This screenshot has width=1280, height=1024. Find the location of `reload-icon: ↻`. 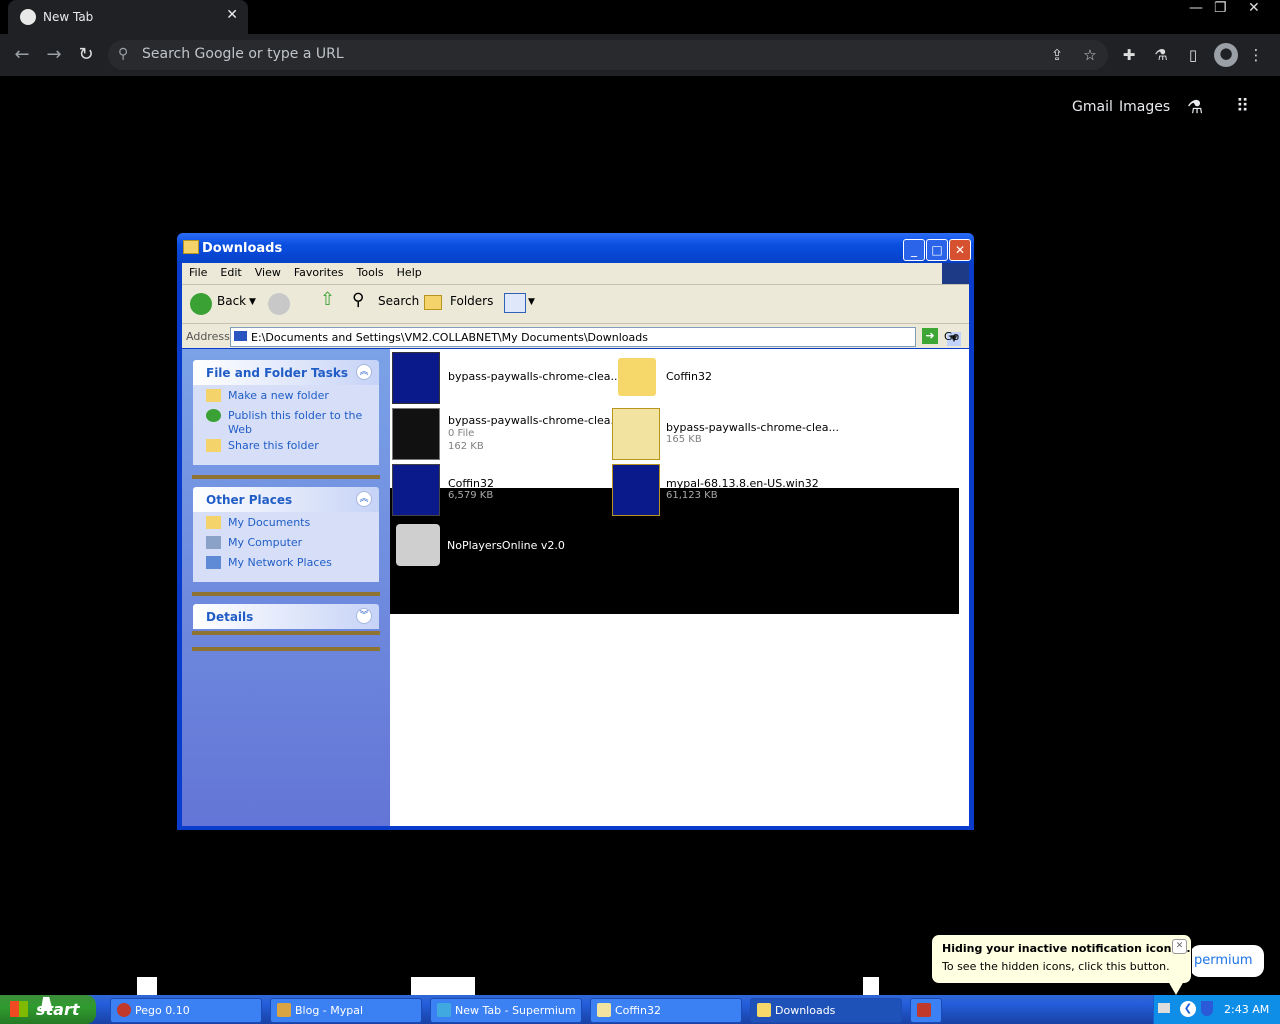

reload-icon: ↻ is located at coordinates (86, 55).